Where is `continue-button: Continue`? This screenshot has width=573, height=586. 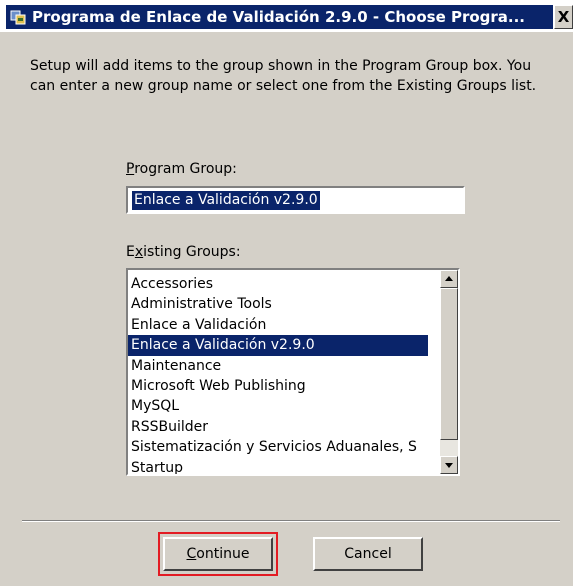
continue-button: Continue is located at coordinates (218, 554).